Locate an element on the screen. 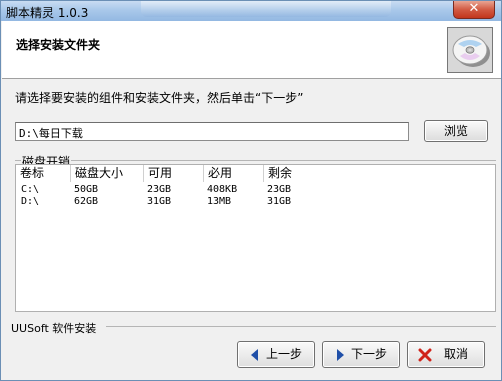  arrow-right-icon is located at coordinates (340, 355).